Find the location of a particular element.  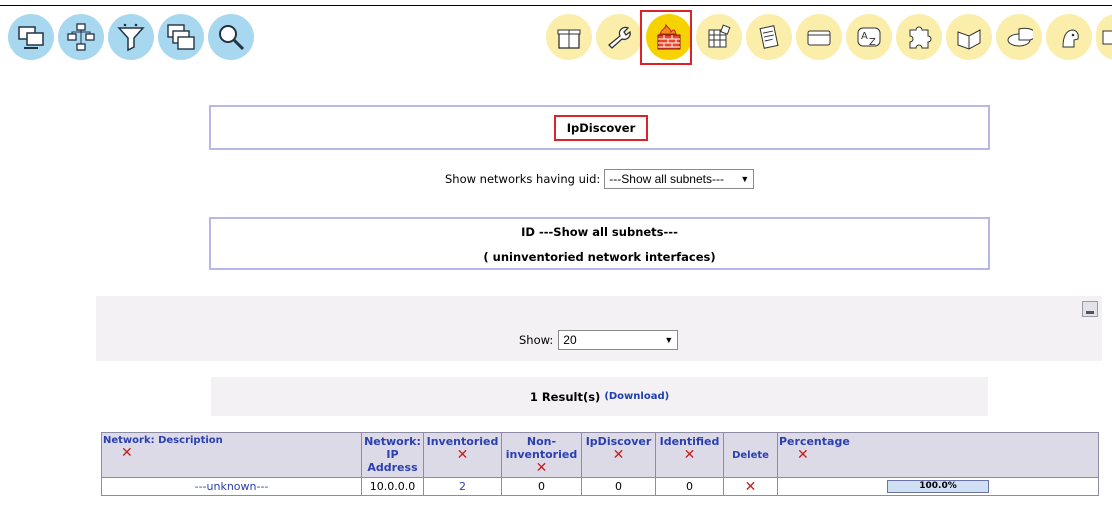

show-select: 20 ▼ is located at coordinates (618, 340).